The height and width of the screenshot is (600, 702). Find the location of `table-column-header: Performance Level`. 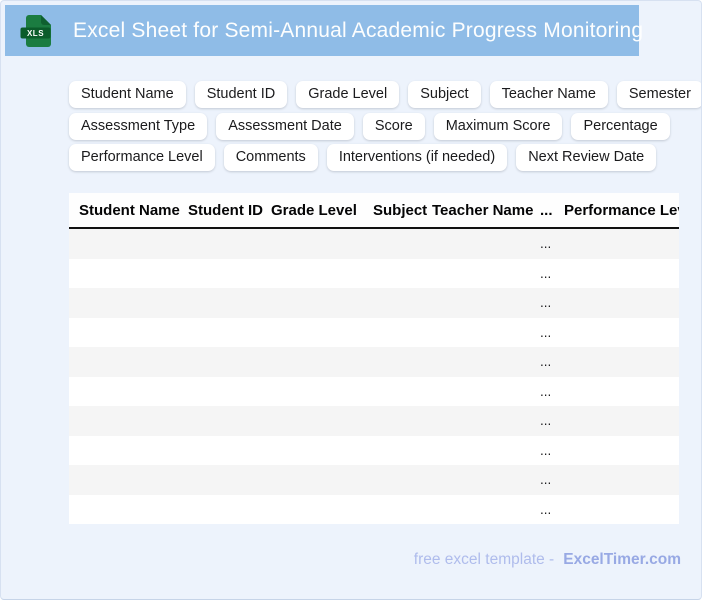

table-column-header: Performance Level is located at coordinates (621, 210).